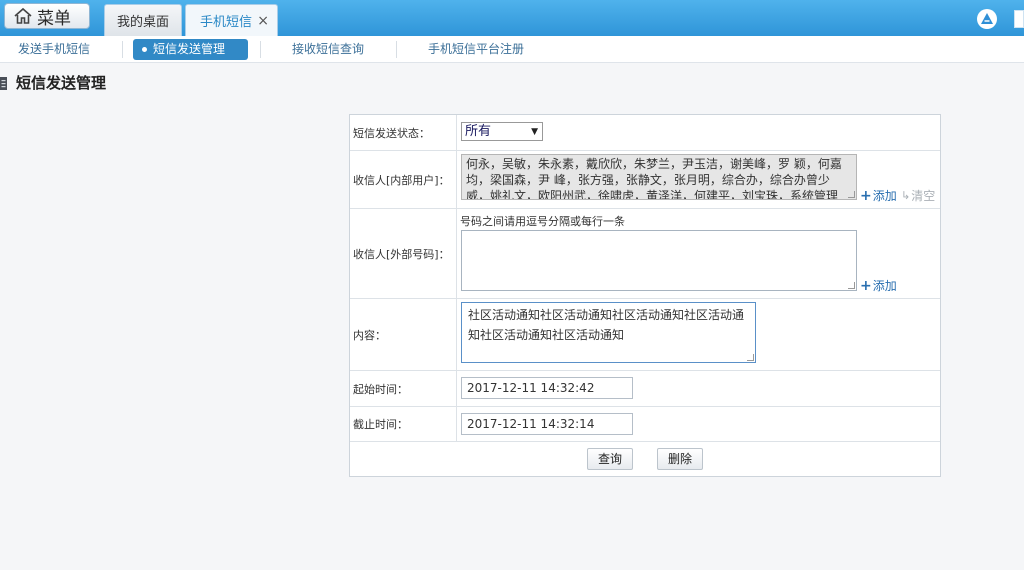 This screenshot has height=570, width=1024. Describe the element at coordinates (54, 18) in the screenshot. I see `menu-label: 菜单` at that location.